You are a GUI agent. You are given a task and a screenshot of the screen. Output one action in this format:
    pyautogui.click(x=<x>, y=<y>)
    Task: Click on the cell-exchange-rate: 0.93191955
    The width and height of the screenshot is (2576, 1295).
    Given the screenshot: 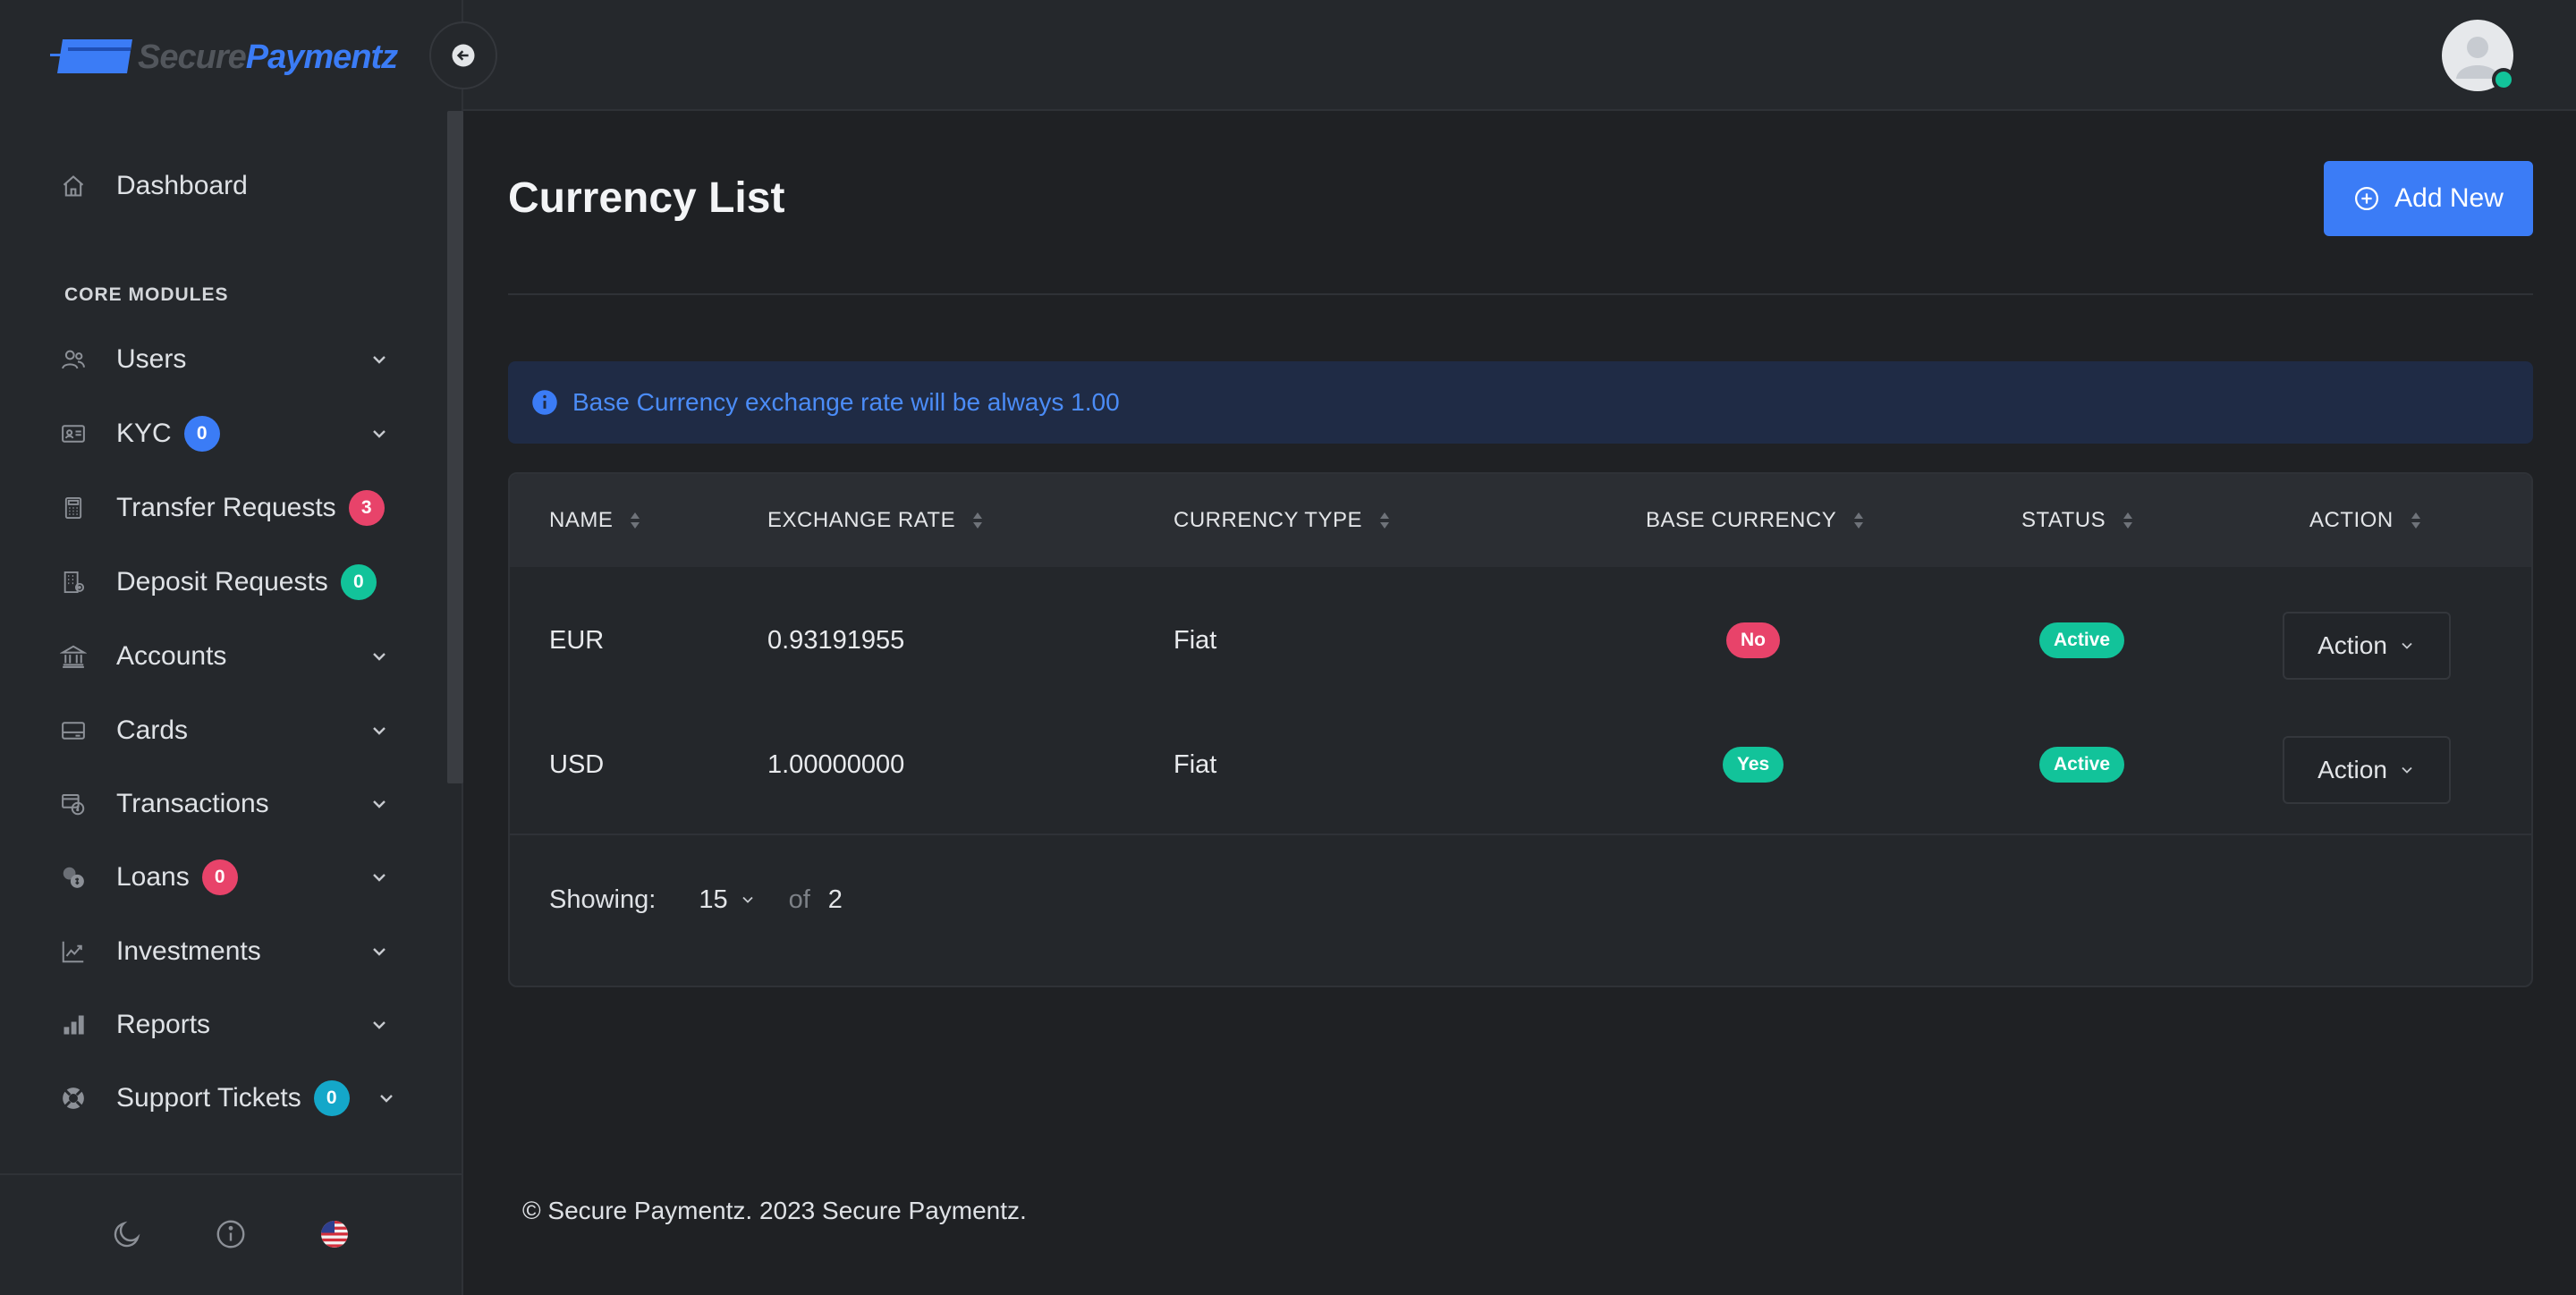 What is the action you would take?
    pyautogui.click(x=836, y=640)
    